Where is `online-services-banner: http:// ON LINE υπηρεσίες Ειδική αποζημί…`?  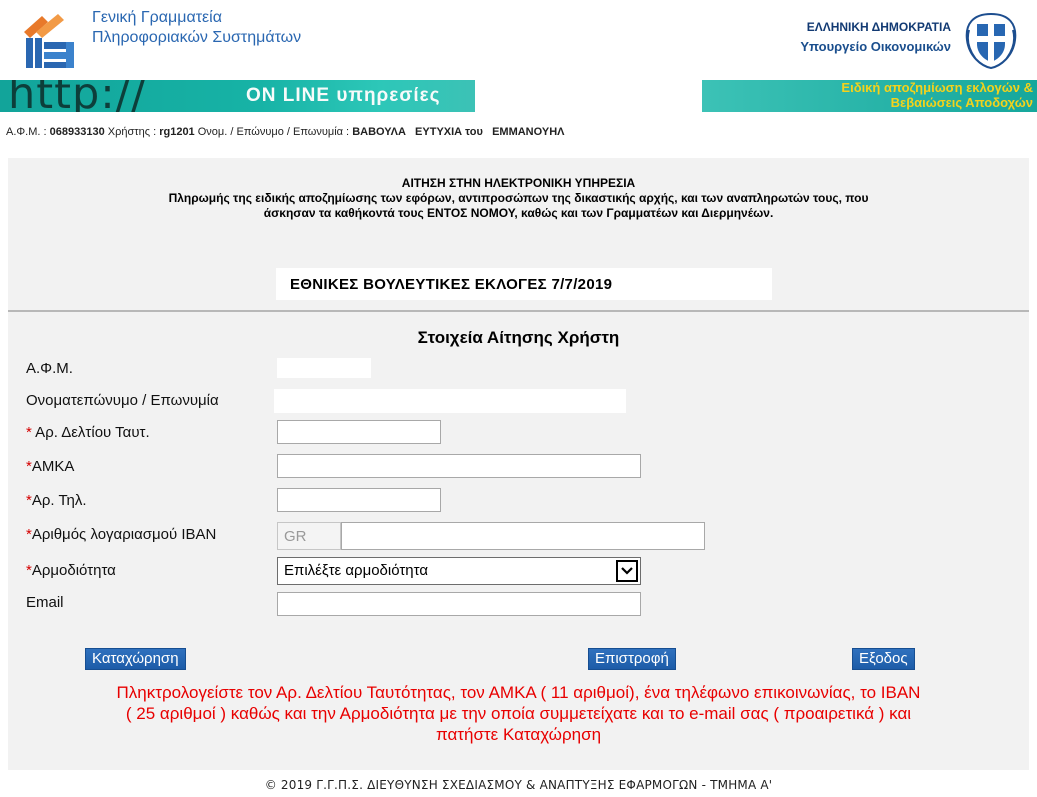
online-services-banner: http:// ON LINE υπηρεσίες Ειδική αποζημί… is located at coordinates (518, 96).